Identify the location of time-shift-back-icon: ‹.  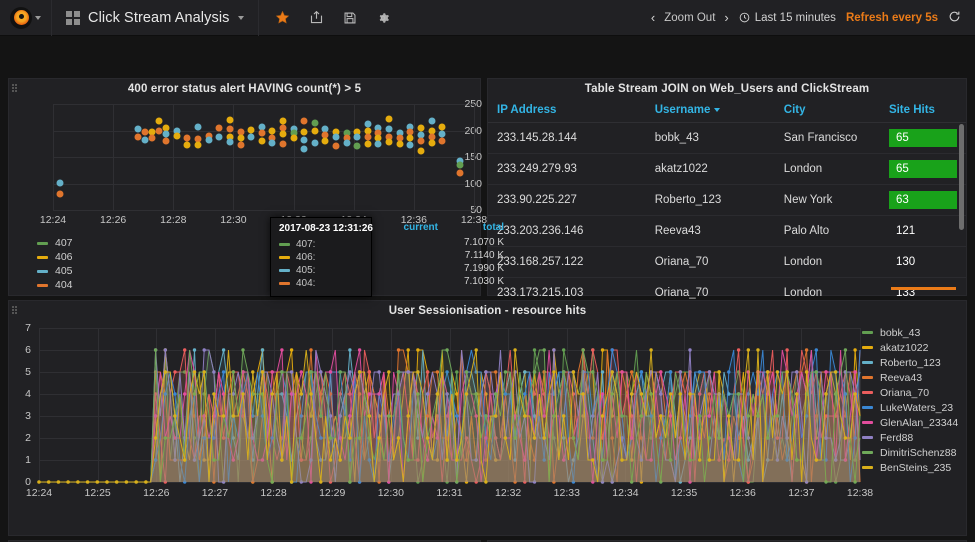
(653, 17).